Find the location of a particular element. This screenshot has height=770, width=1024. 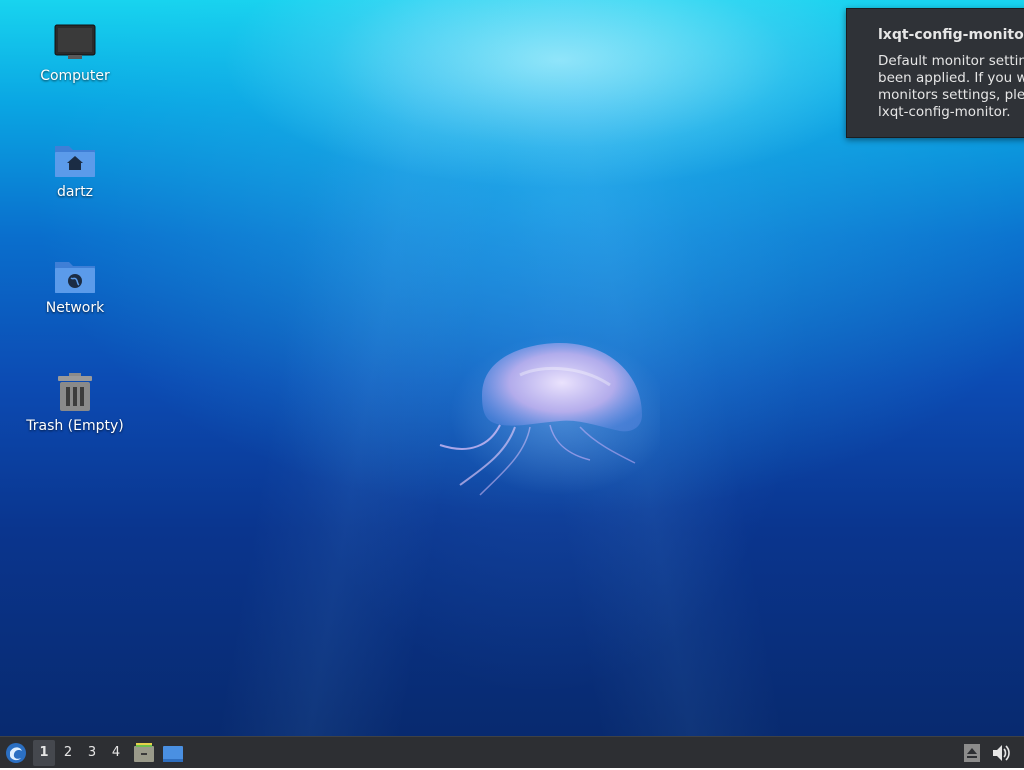

show-desktop-icon is located at coordinates (173, 754).